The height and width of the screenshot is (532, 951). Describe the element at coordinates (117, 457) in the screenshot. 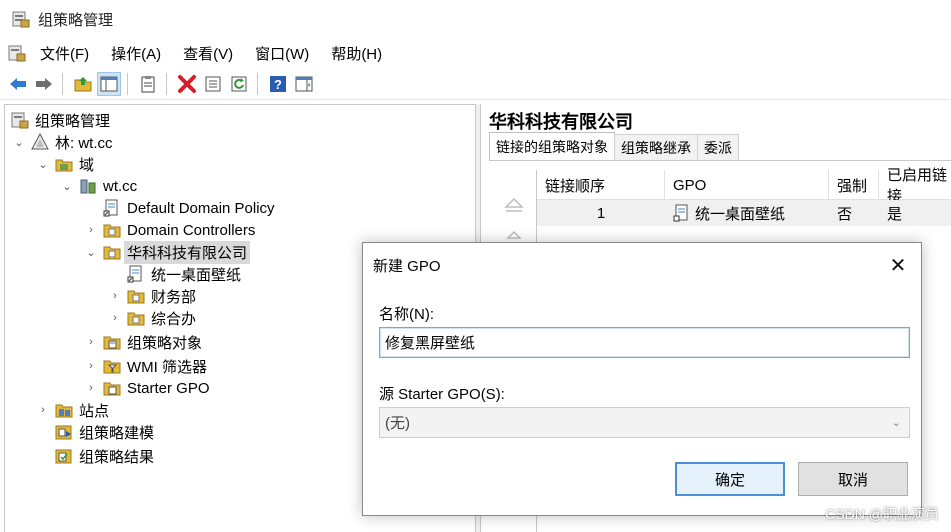

I see `tree-label: 组策略结果` at that location.